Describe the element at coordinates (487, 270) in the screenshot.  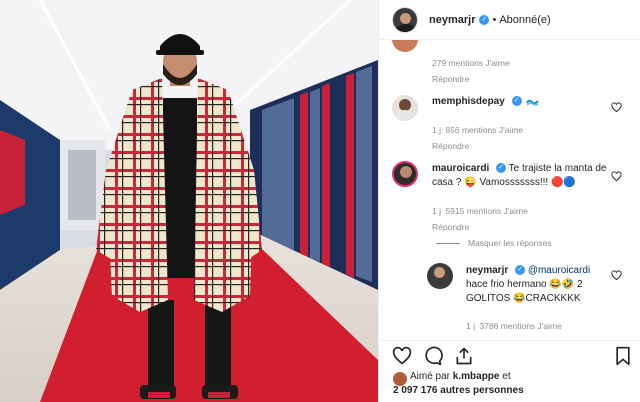
I see `comment-username: neymarjr` at that location.